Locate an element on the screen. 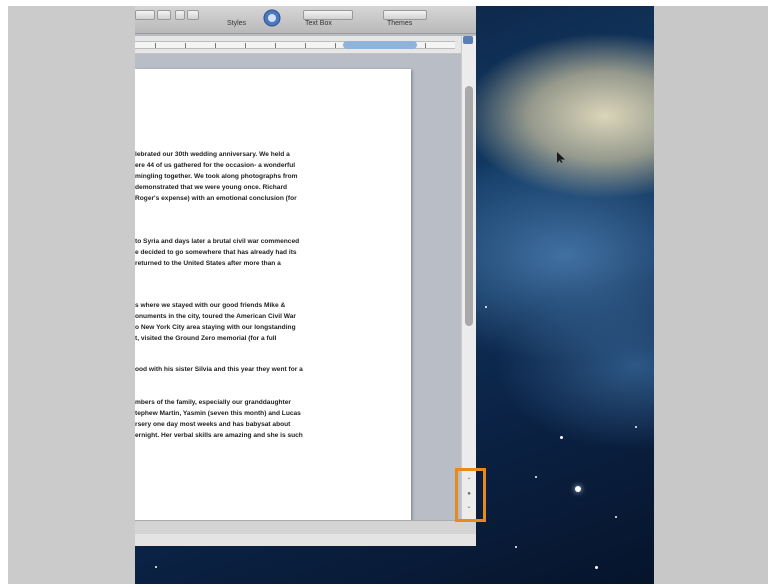  text-box-label: Text Box is located at coordinates (318, 23).